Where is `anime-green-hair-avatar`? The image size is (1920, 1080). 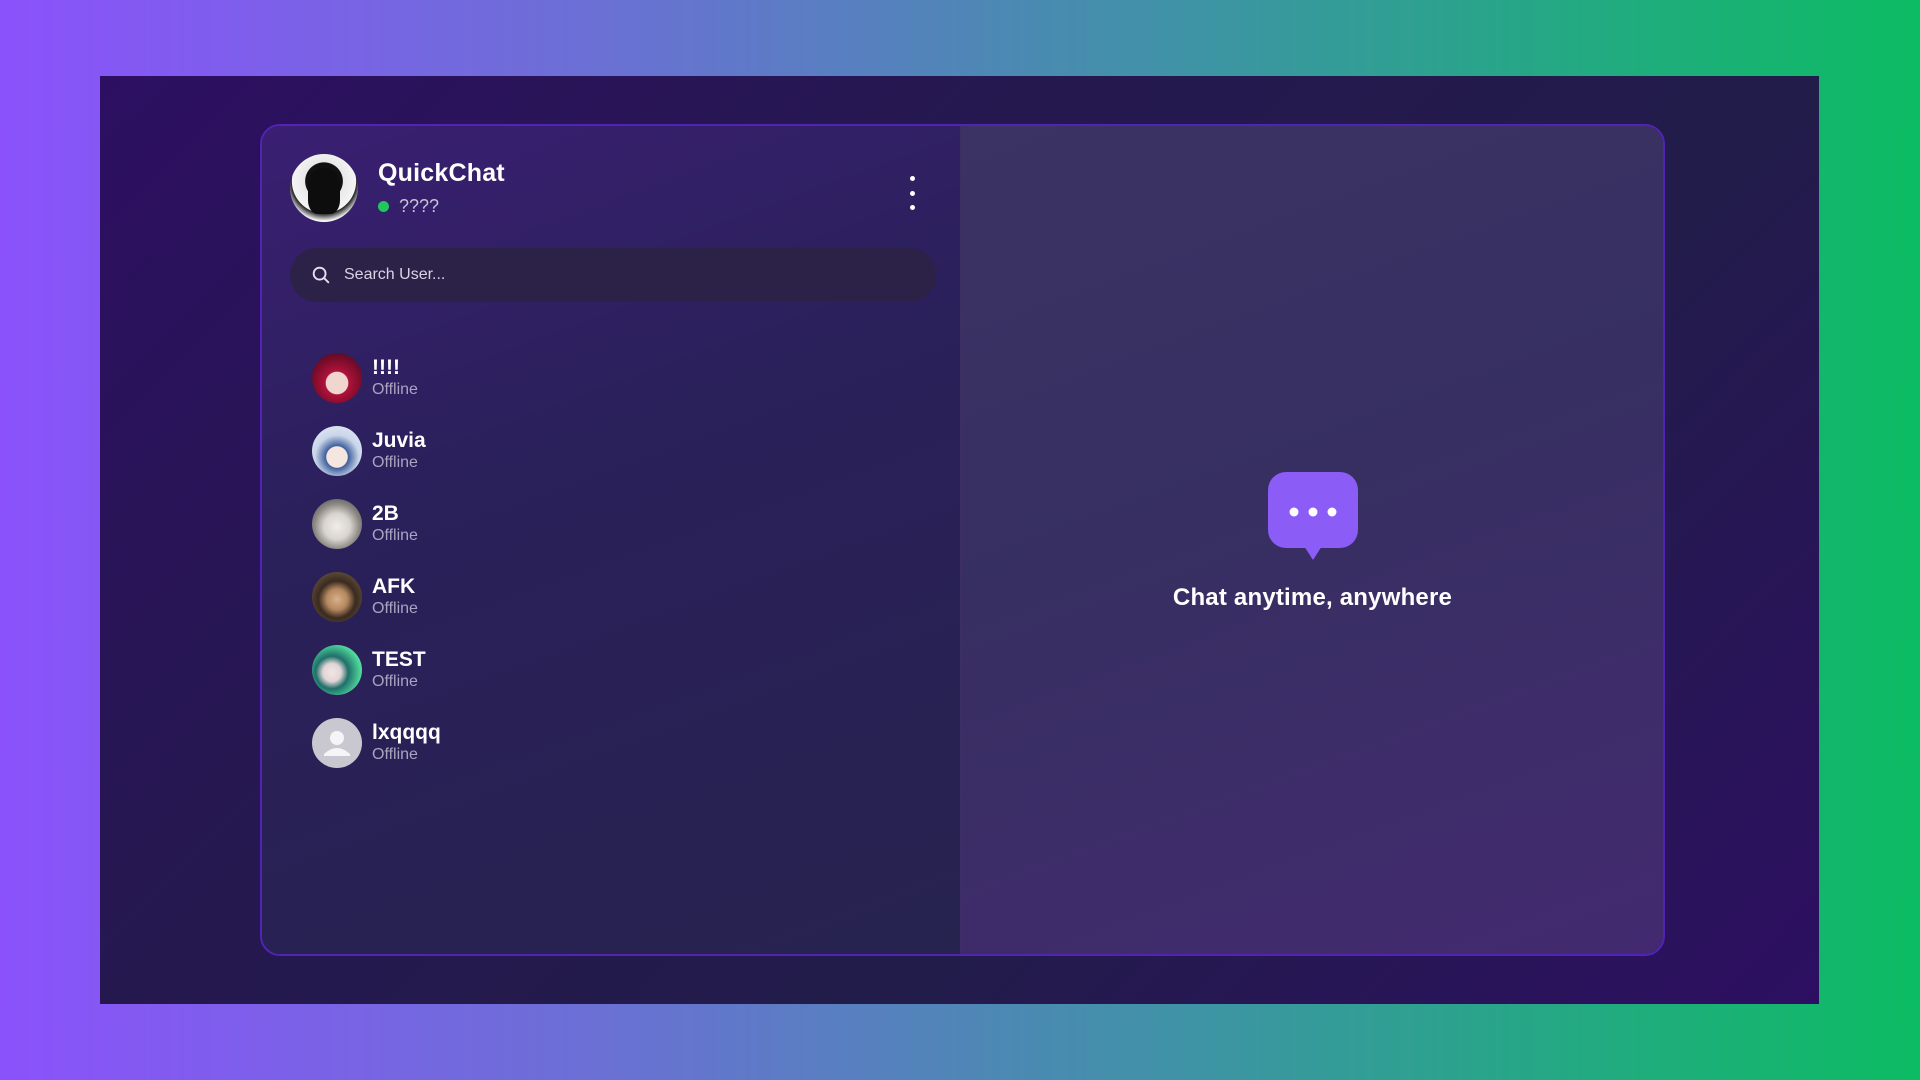 anime-green-hair-avatar is located at coordinates (337, 669).